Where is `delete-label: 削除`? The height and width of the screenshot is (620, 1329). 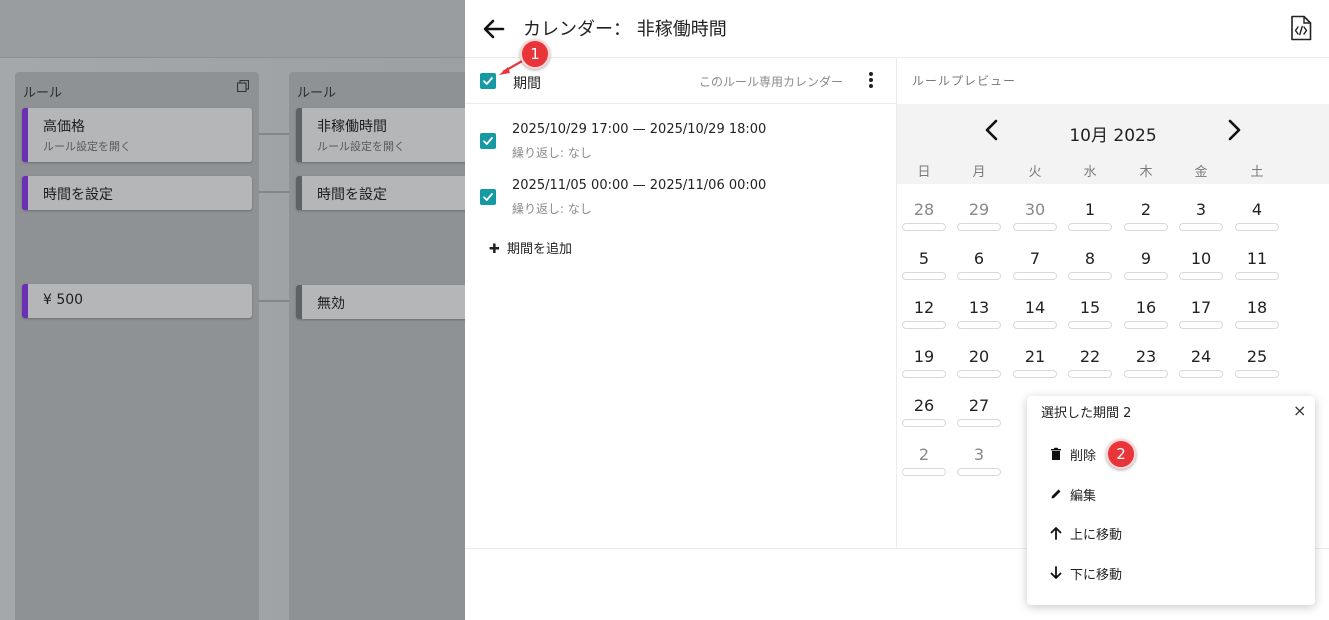
delete-label: 削除 is located at coordinates (1083, 456).